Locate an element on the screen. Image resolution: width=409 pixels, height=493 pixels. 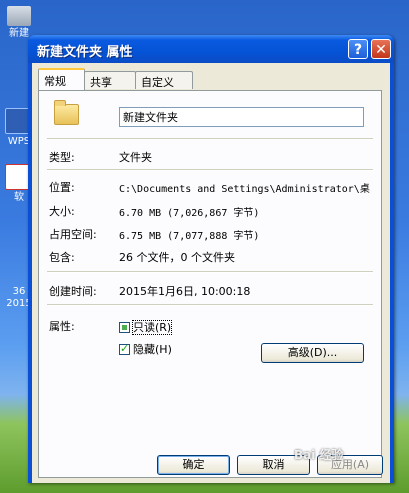
type-label: 类型: is located at coordinates (62, 157).